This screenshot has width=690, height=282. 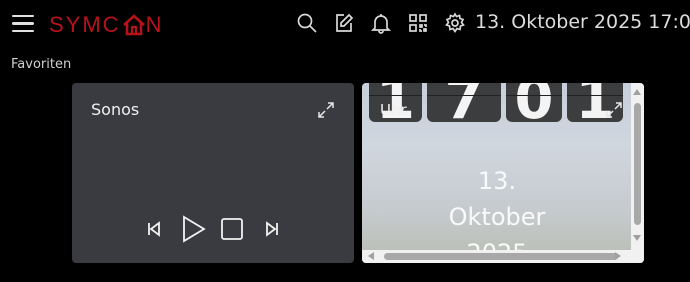 I want to click on scroll-right-arrow-icon, so click(x=618, y=256).